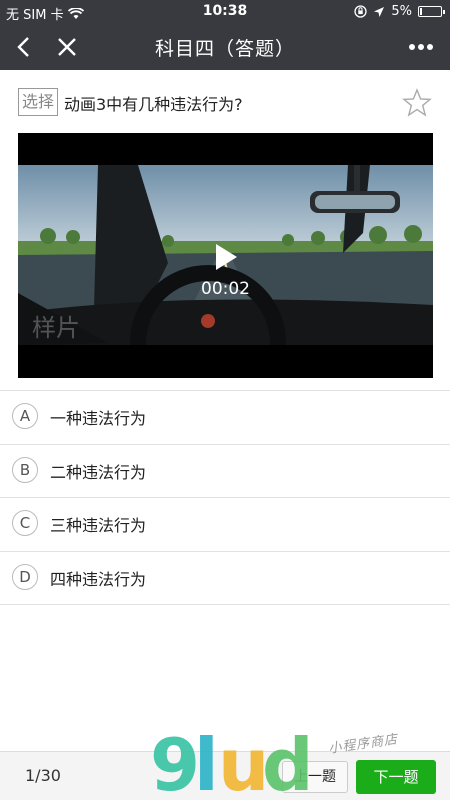  I want to click on status-right: 5%, so click(399, 11).